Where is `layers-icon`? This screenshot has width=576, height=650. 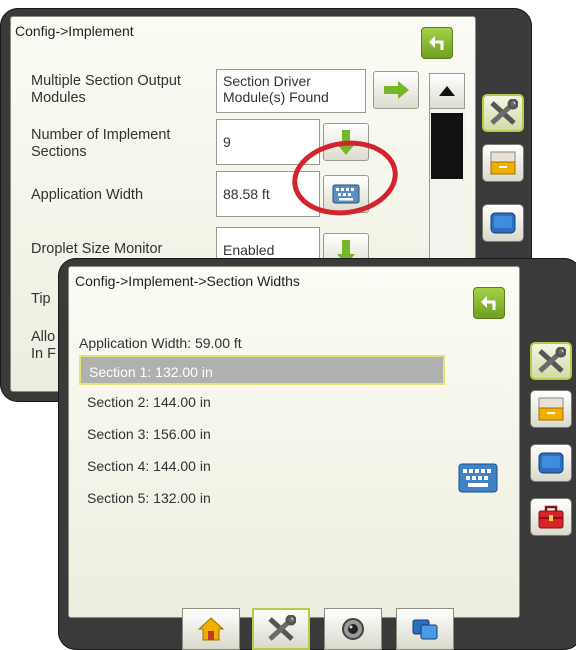 layers-icon is located at coordinates (425, 629).